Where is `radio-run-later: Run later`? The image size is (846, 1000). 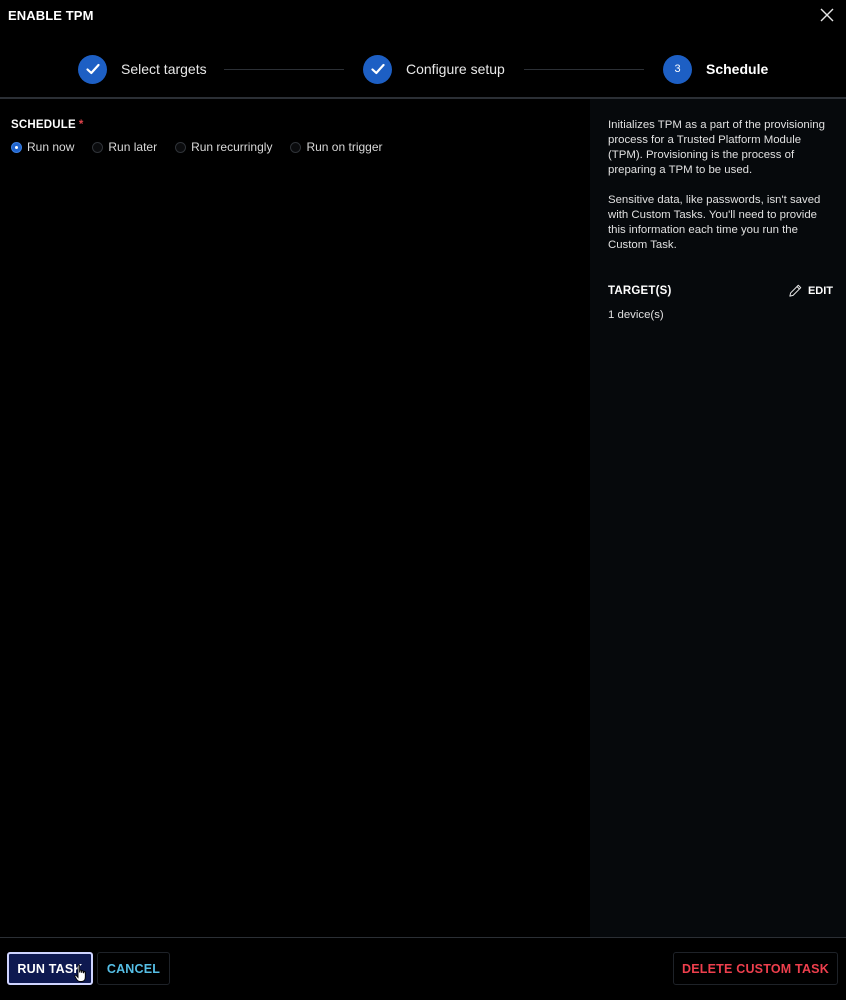 radio-run-later: Run later is located at coordinates (124, 147).